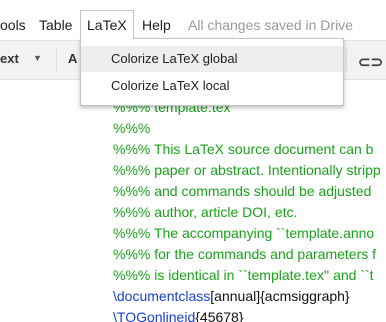 This screenshot has height=322, width=386. I want to click on menu-help: Help, so click(156, 25).